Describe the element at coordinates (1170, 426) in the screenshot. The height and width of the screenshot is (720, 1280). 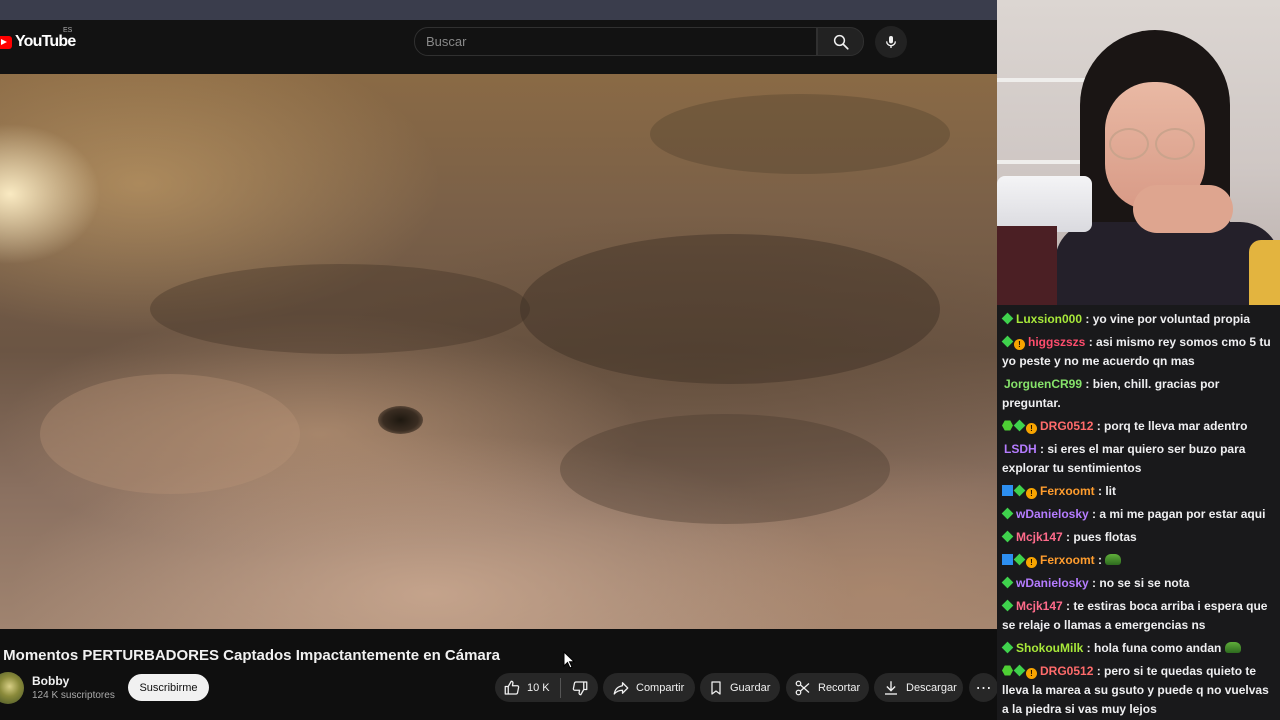
I see `chat-text: : porq te lleva mar adentro` at that location.